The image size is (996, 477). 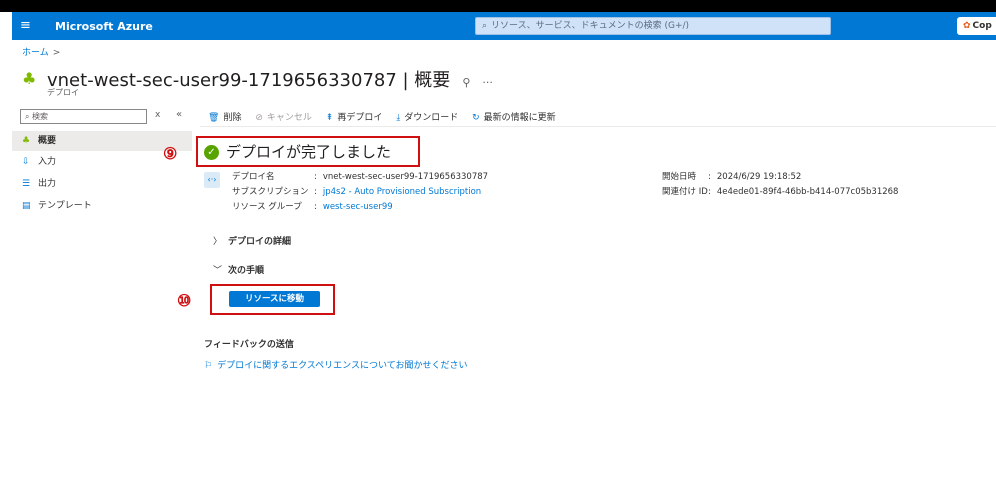 I want to click on sidebar-search-input: ⌕ 検索, so click(x=83, y=116).